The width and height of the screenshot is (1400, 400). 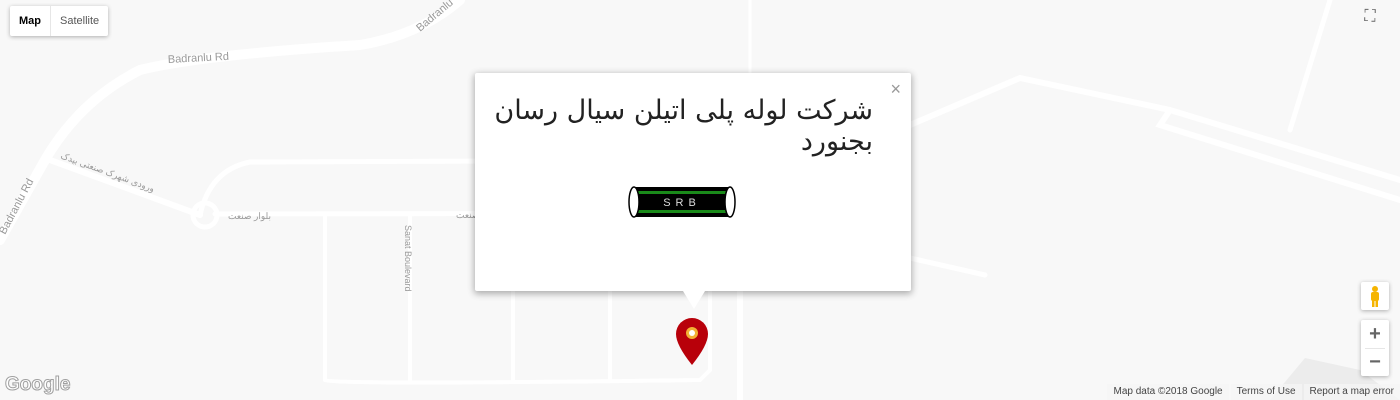 I want to click on zoom-in-button: +, so click(x=1375, y=334).